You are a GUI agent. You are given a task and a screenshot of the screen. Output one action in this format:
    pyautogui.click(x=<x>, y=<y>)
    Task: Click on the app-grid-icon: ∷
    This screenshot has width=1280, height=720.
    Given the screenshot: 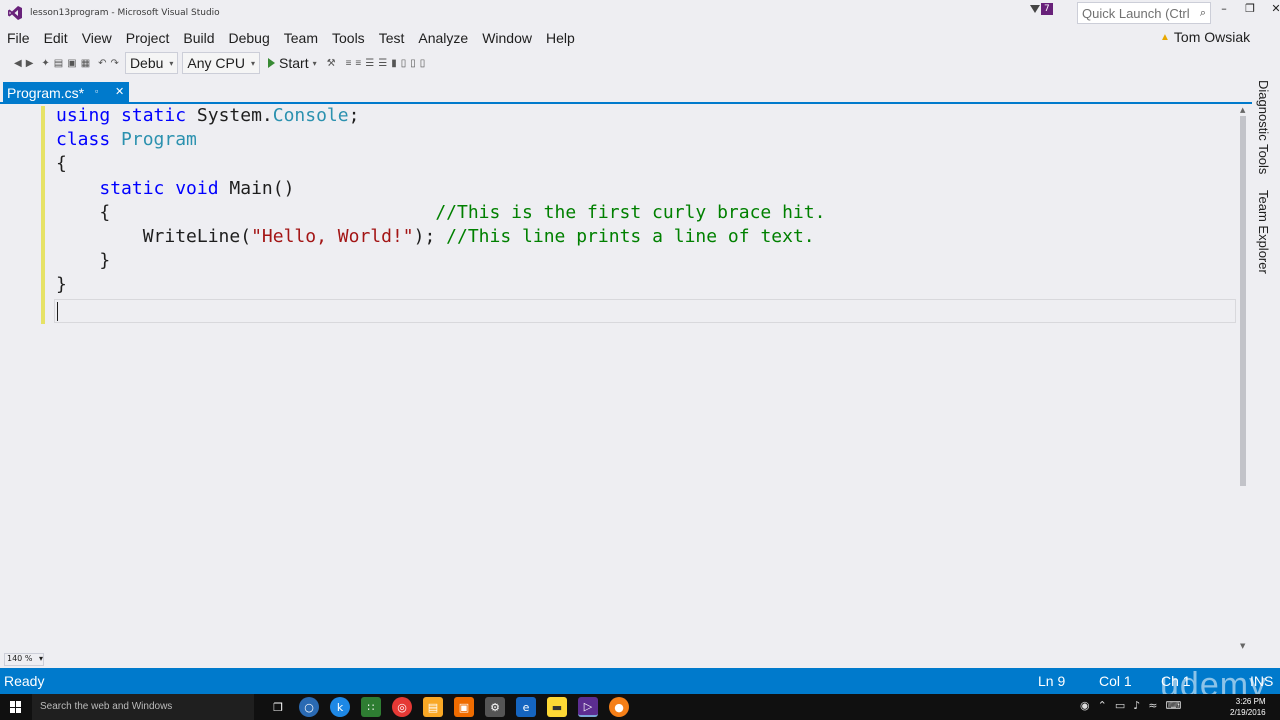 What is the action you would take?
    pyautogui.click(x=371, y=707)
    